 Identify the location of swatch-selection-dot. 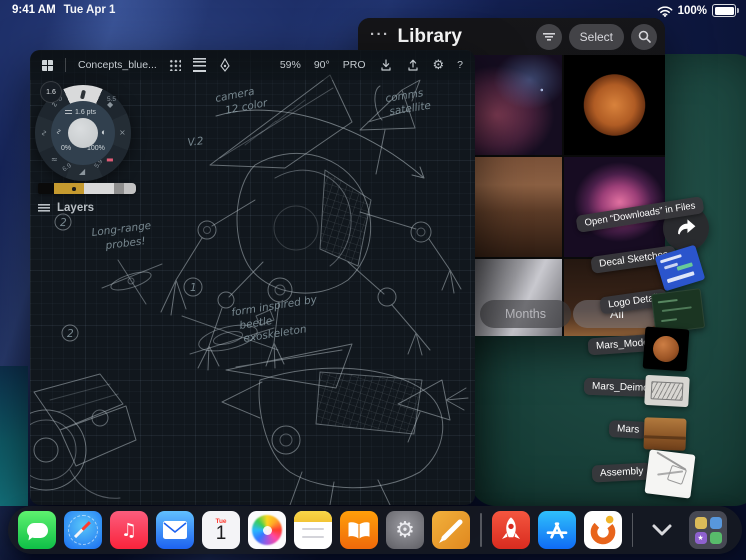
(74, 189).